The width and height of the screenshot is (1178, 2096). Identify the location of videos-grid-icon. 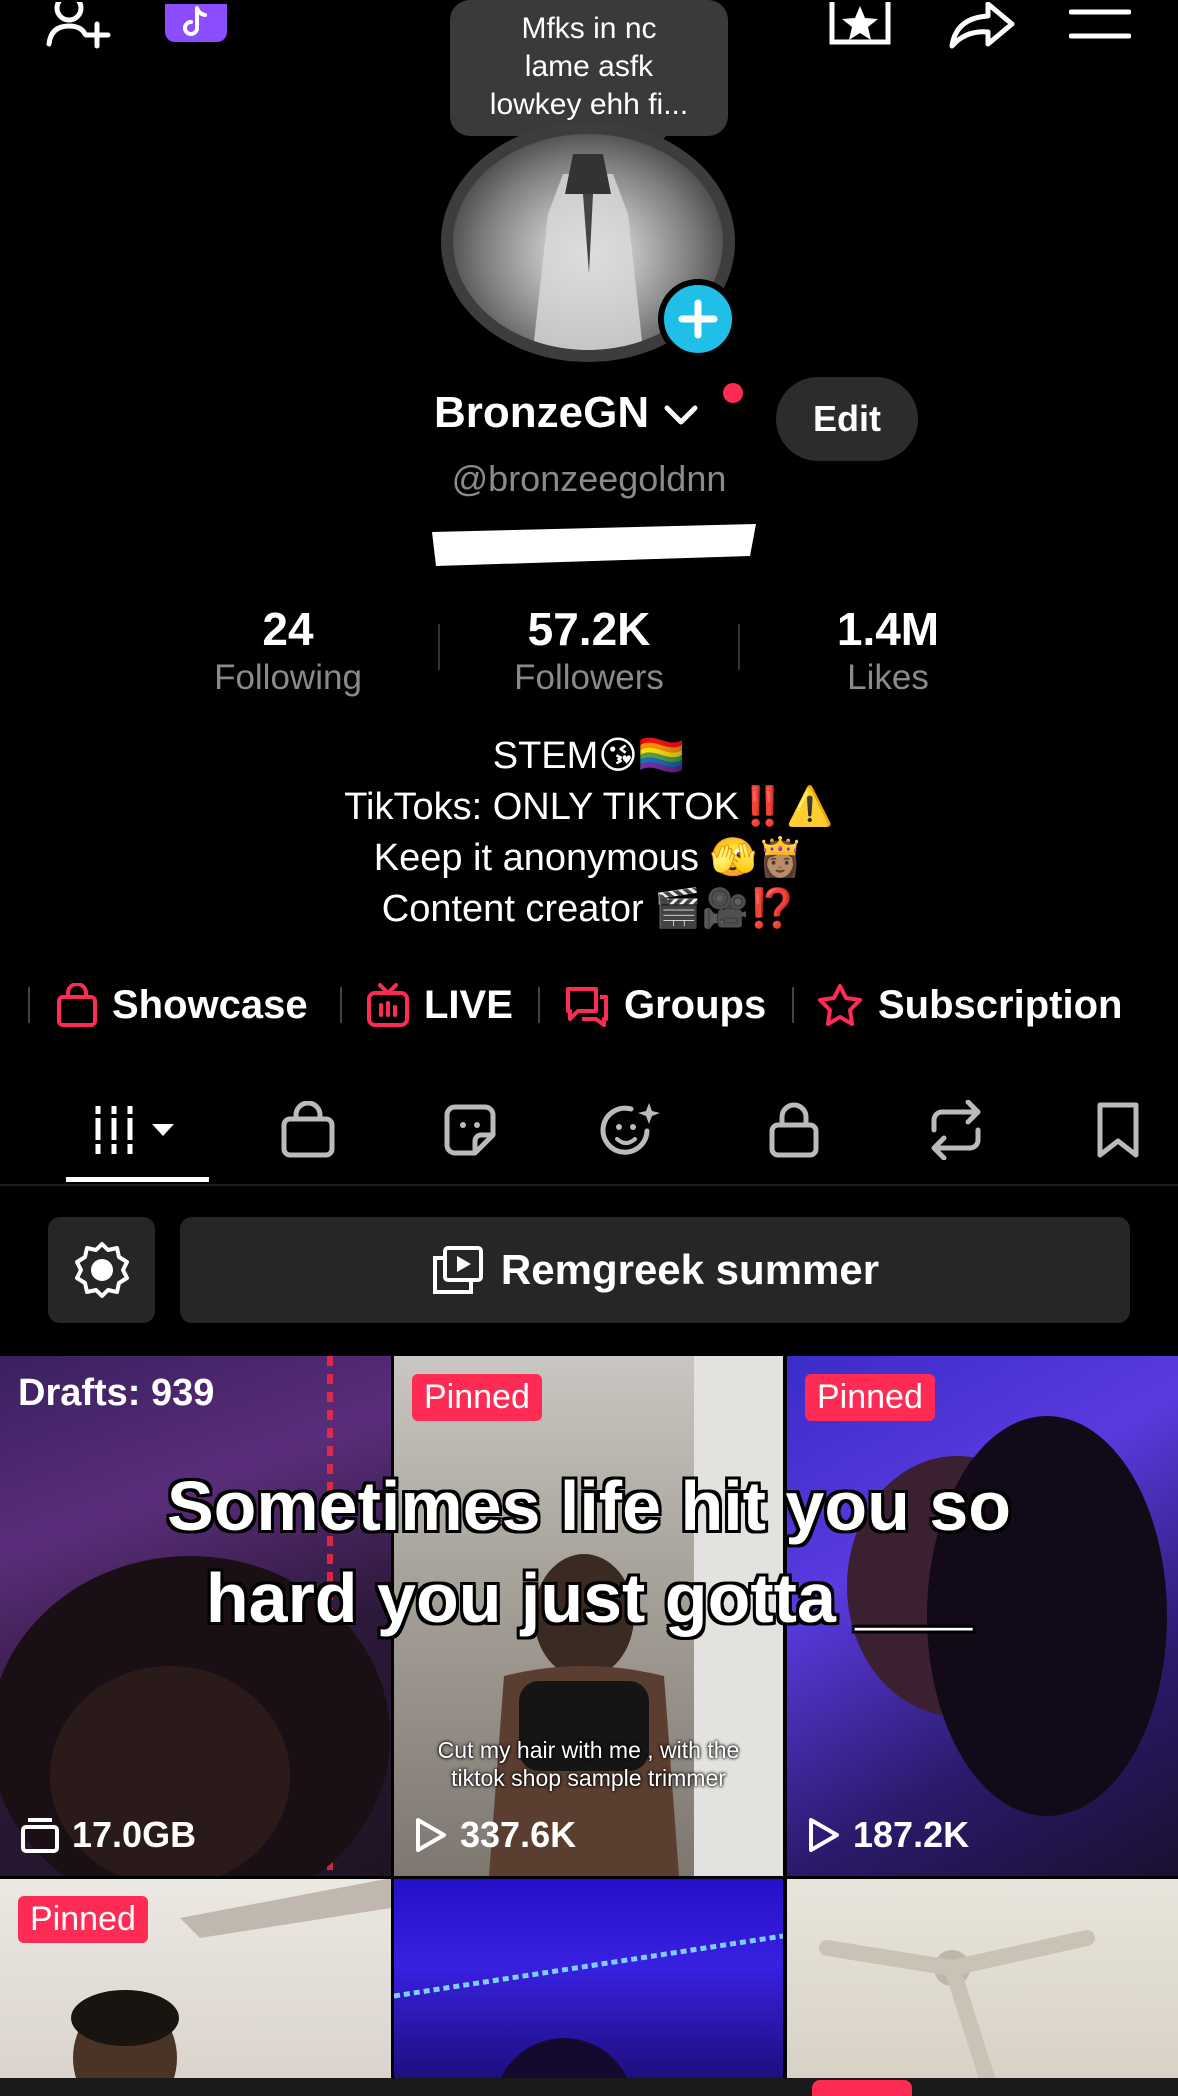
(133, 1130).